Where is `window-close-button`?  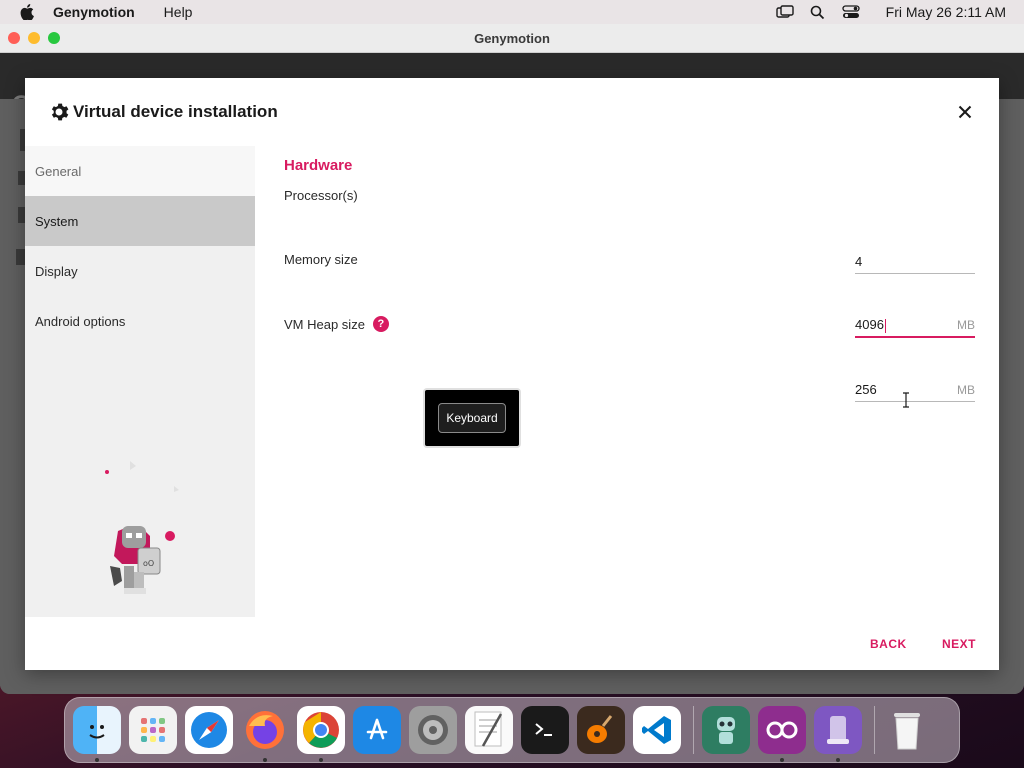 window-close-button is located at coordinates (14, 38).